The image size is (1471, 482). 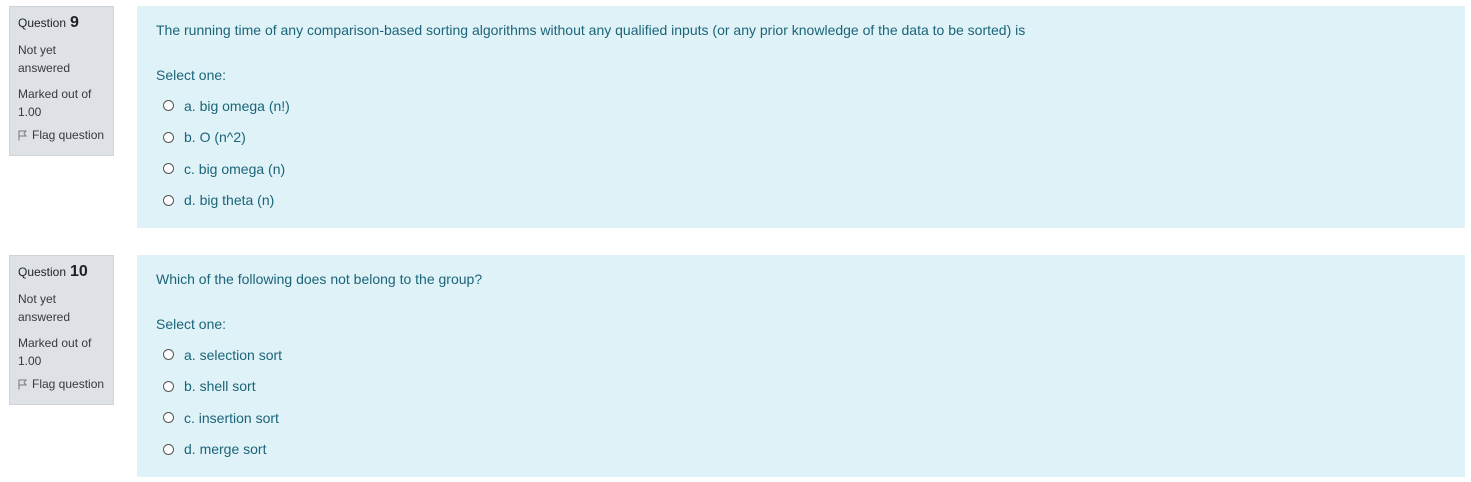 I want to click on option-label: a. selection sort, so click(x=233, y=354).